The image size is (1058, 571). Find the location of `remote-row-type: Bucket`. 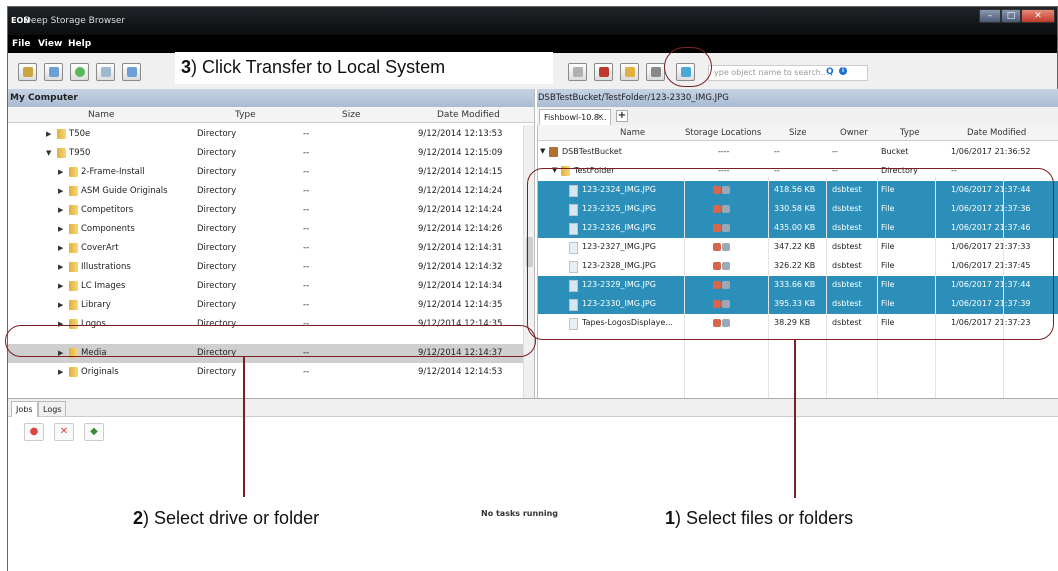

remote-row-type: Bucket is located at coordinates (895, 151).